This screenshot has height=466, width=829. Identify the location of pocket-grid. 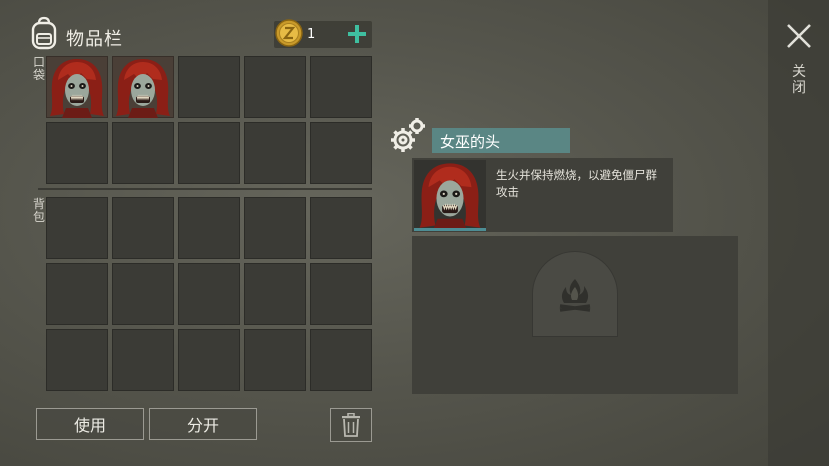
(209, 120).